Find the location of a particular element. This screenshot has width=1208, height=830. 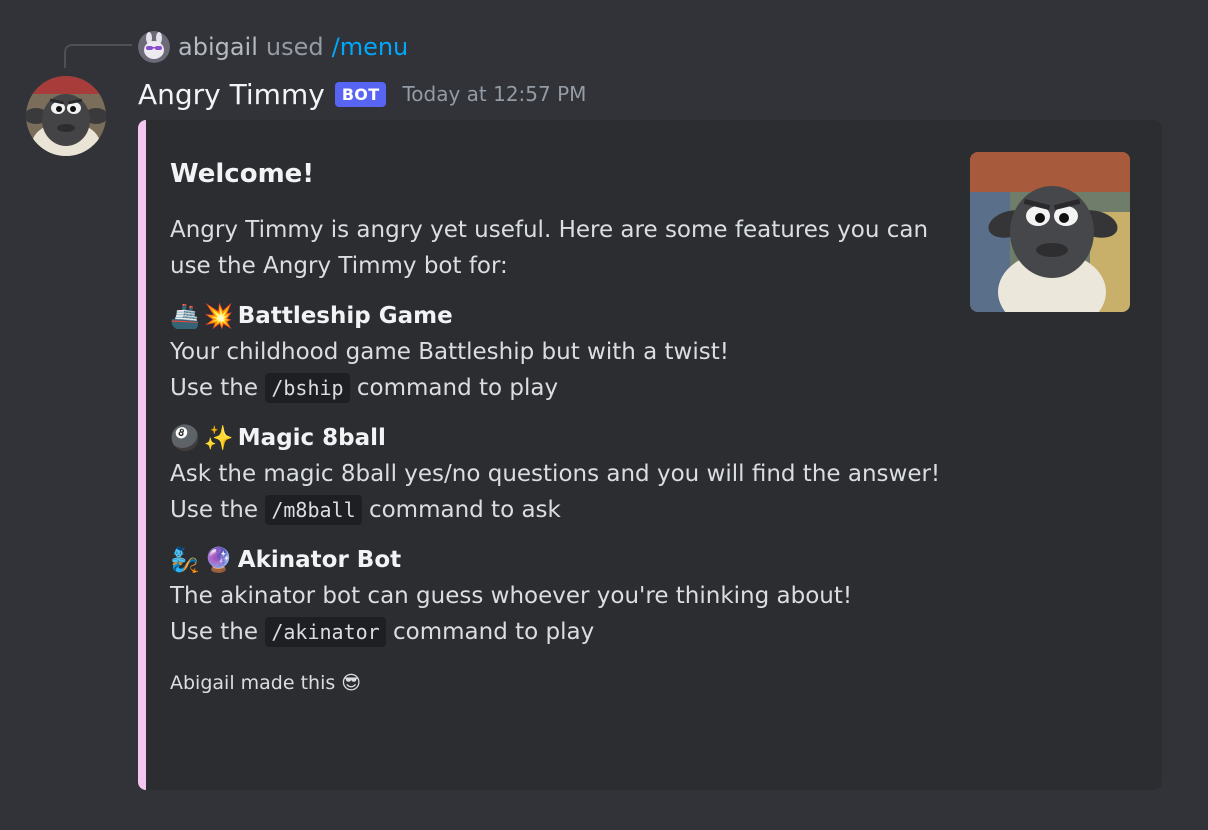

embed-footer: Abigail made this 😎 is located at coordinates (266, 683).